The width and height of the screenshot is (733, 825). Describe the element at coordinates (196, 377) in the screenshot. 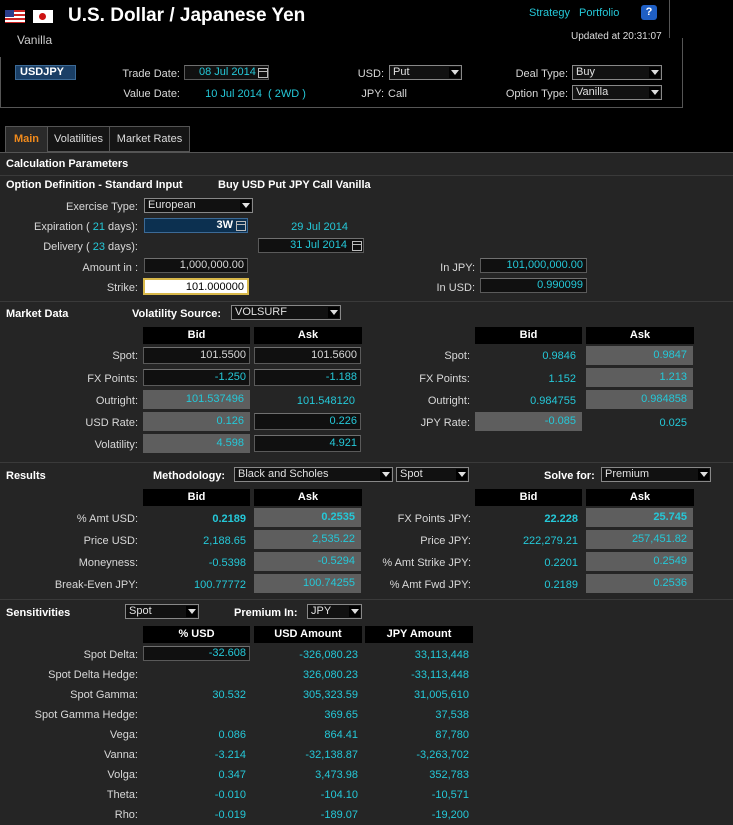

I see `fx-points-bid-input: -1.250` at that location.